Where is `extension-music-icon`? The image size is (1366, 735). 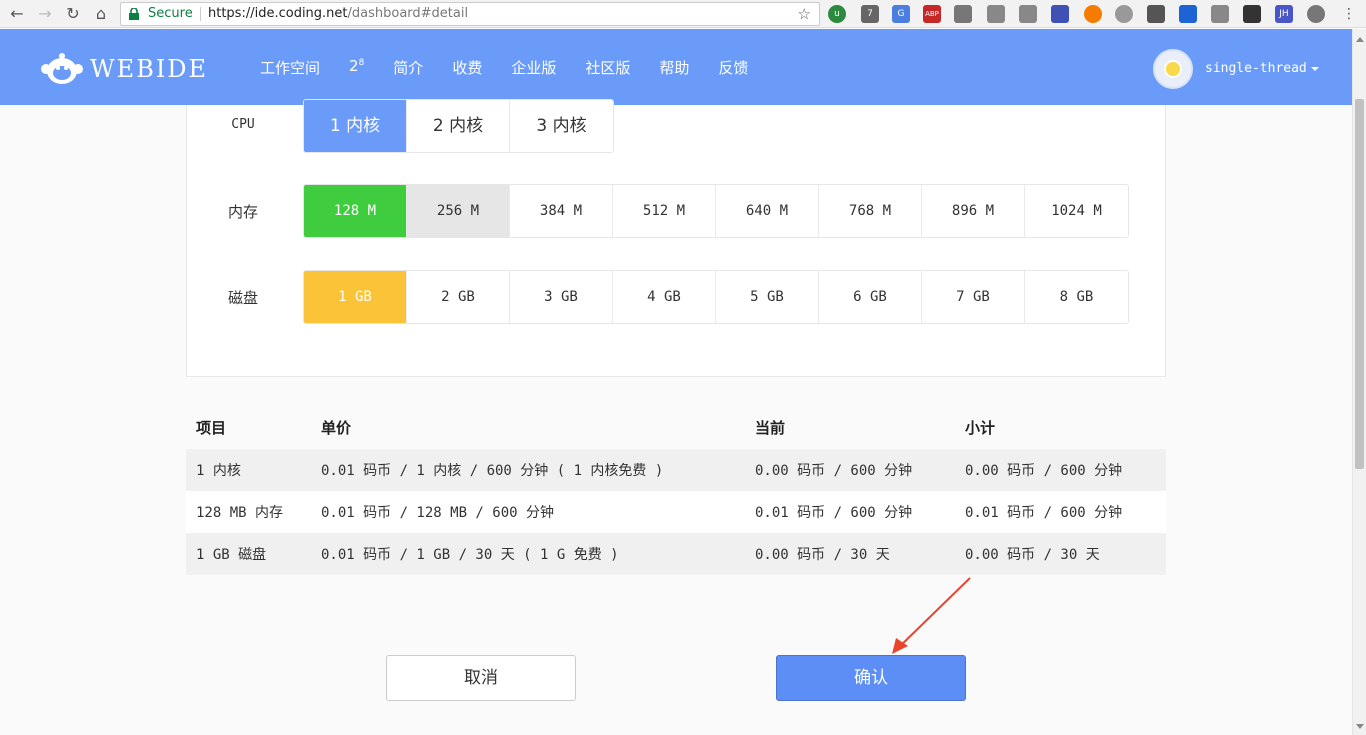 extension-music-icon is located at coordinates (963, 14).